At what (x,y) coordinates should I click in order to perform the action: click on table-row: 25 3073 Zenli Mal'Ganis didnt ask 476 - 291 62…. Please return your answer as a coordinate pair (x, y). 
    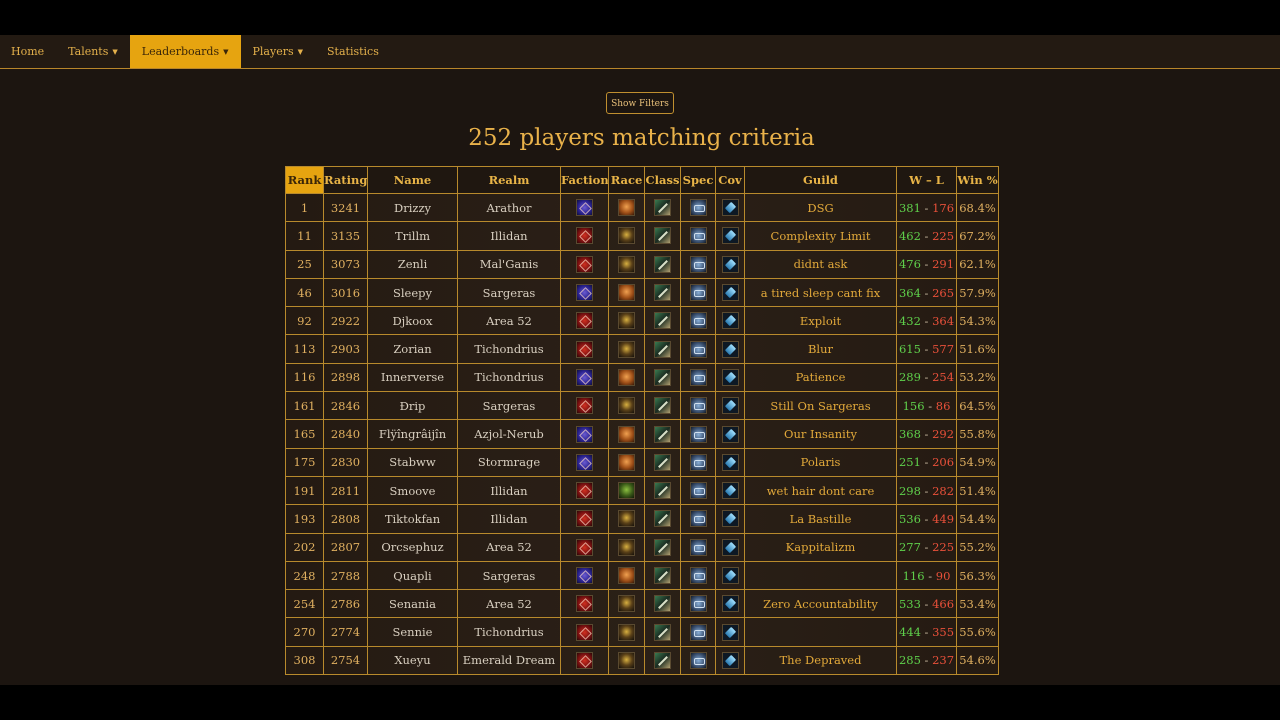
    Looking at the image, I should click on (642, 264).